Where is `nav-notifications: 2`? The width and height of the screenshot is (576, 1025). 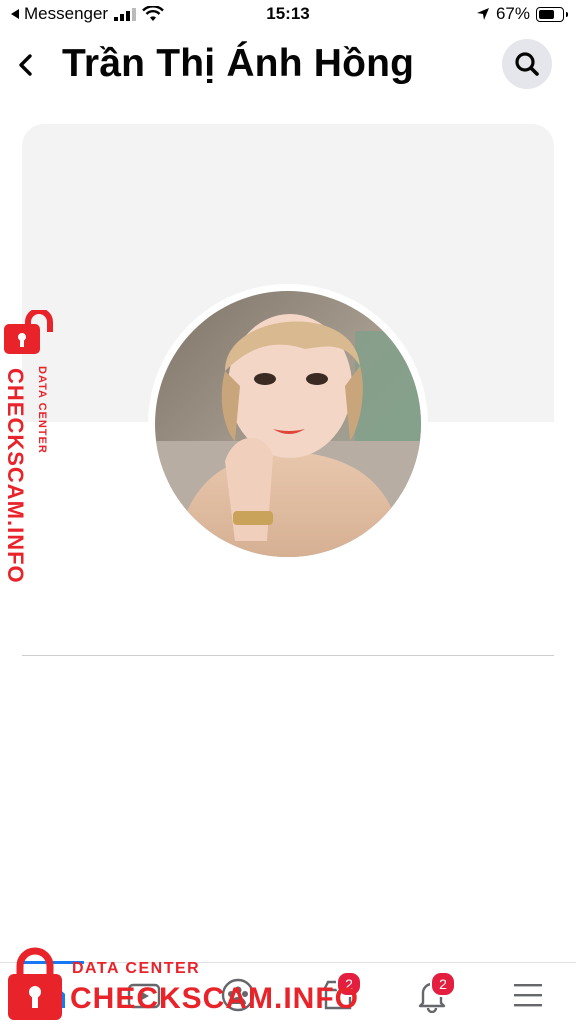 nav-notifications: 2 is located at coordinates (432, 995).